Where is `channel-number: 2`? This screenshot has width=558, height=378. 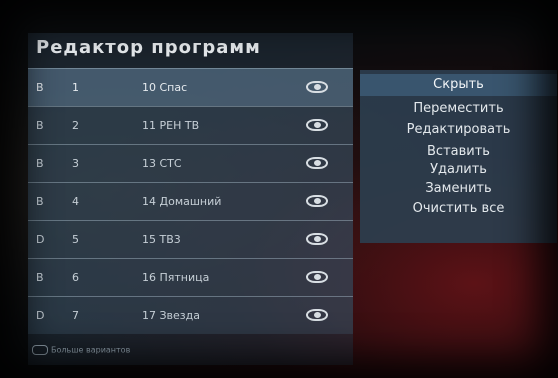 channel-number: 2 is located at coordinates (75, 125).